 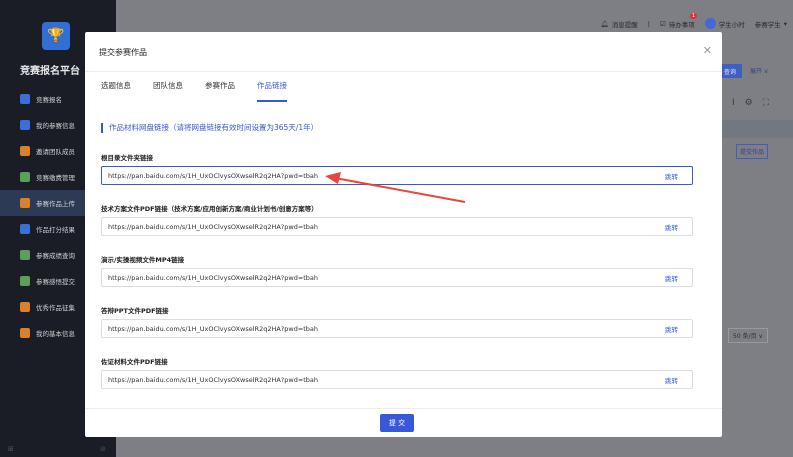 I want to click on table-header, so click(x=757, y=129).